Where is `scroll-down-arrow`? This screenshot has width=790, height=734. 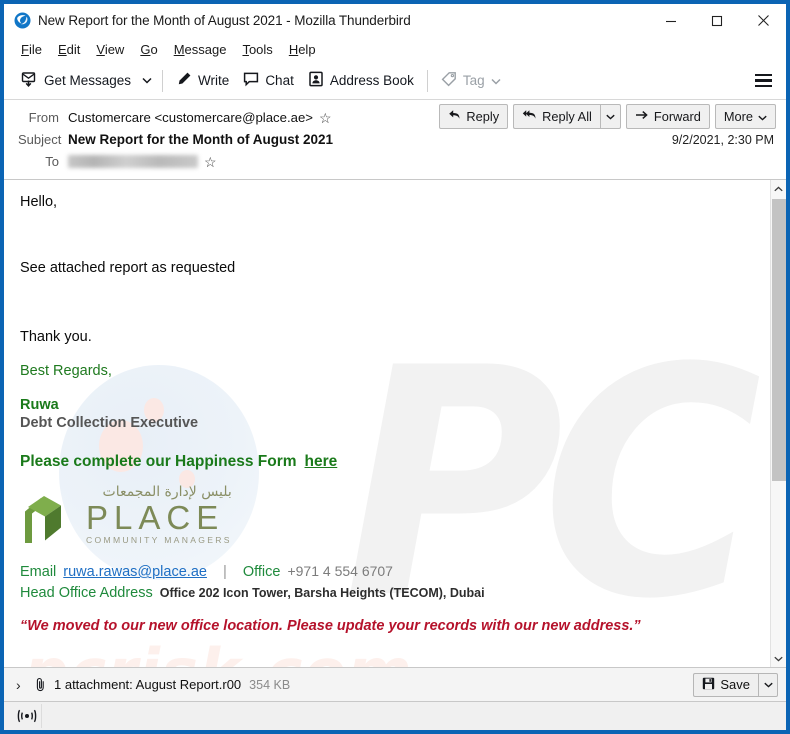
scroll-down-arrow is located at coordinates (779, 658).